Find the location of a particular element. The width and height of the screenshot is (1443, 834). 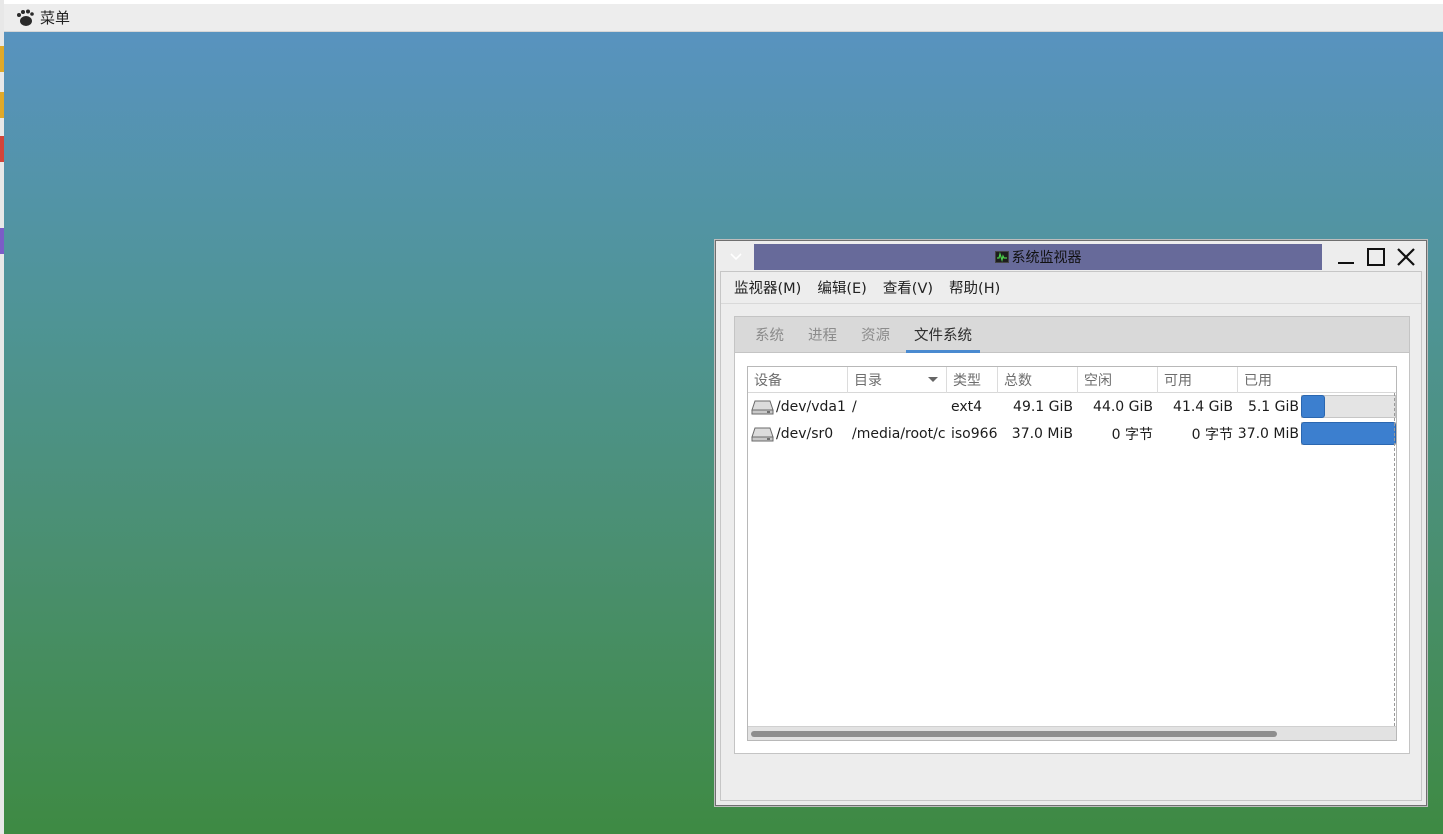

column-header-type: 类型 is located at coordinates (972, 380).